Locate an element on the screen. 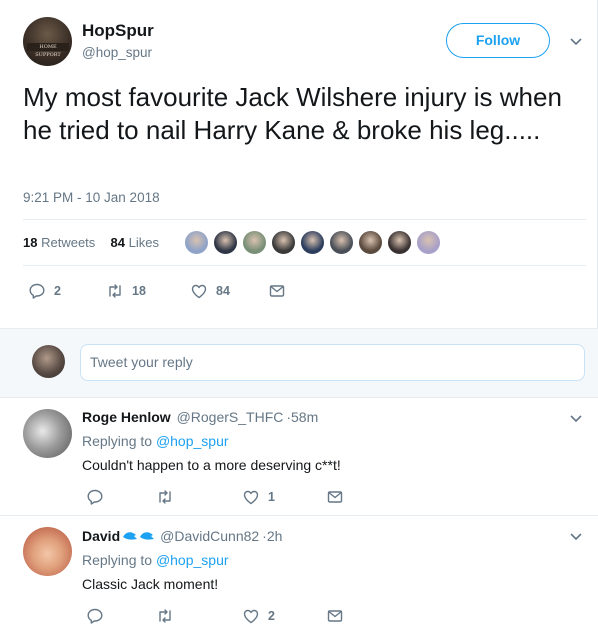 The width and height of the screenshot is (598, 633). likes-count: 84 is located at coordinates (118, 242).